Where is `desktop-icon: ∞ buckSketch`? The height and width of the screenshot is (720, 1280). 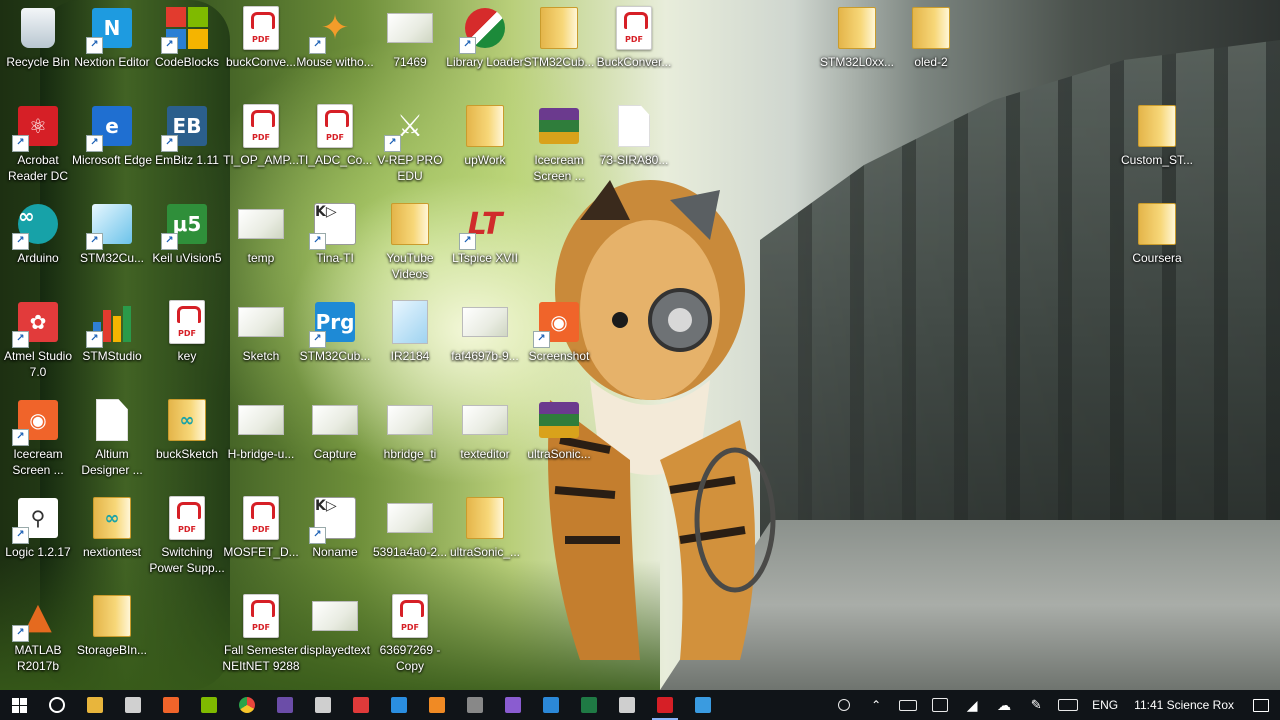
desktop-icon: ∞ buckSketch is located at coordinates (187, 429).